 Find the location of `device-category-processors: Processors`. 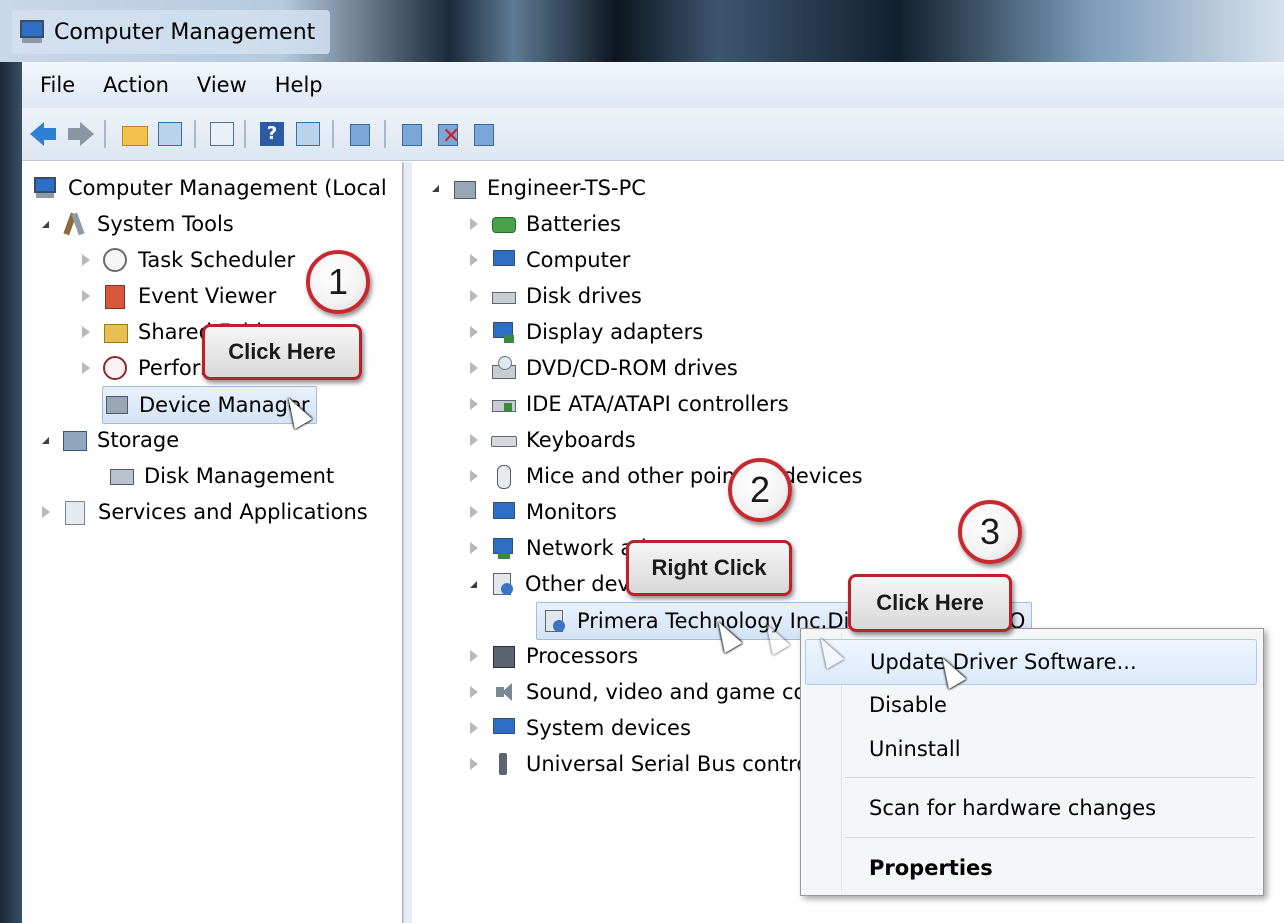

device-category-processors: Processors is located at coordinates (554, 656).